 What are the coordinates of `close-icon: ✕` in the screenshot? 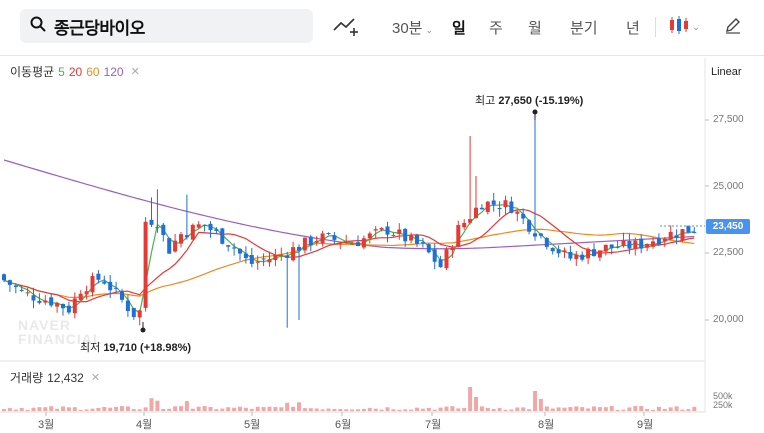 It's located at (95, 377).